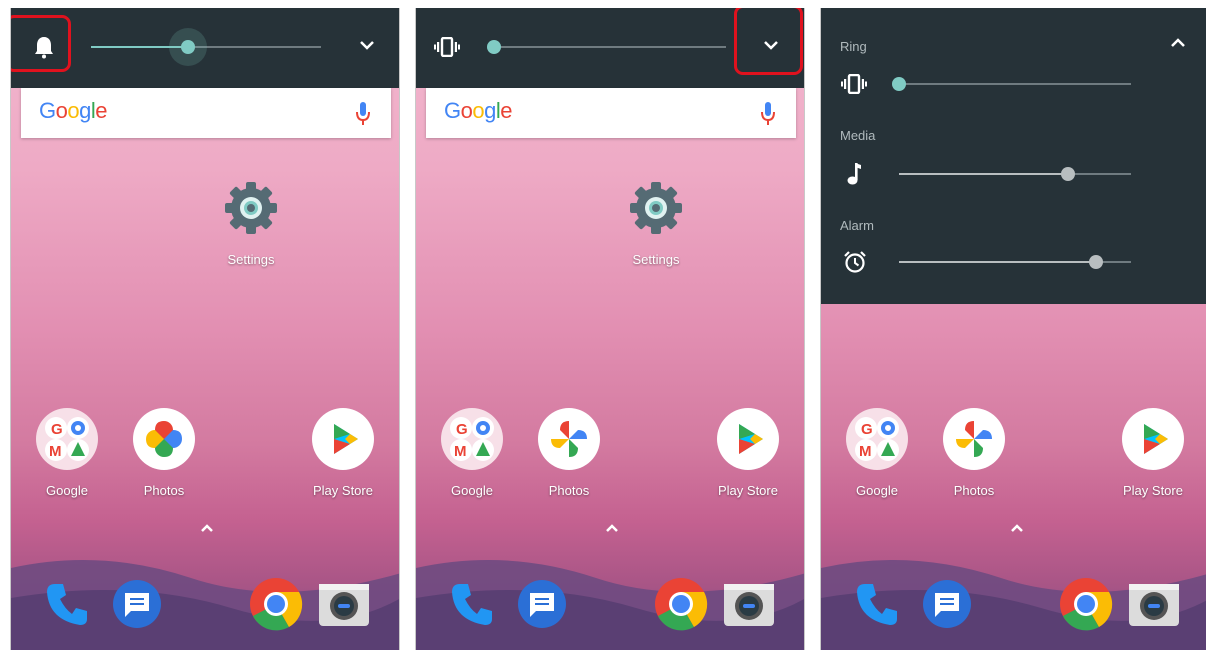 The width and height of the screenshot is (1206, 650). I want to click on media-slider, so click(1015, 174).